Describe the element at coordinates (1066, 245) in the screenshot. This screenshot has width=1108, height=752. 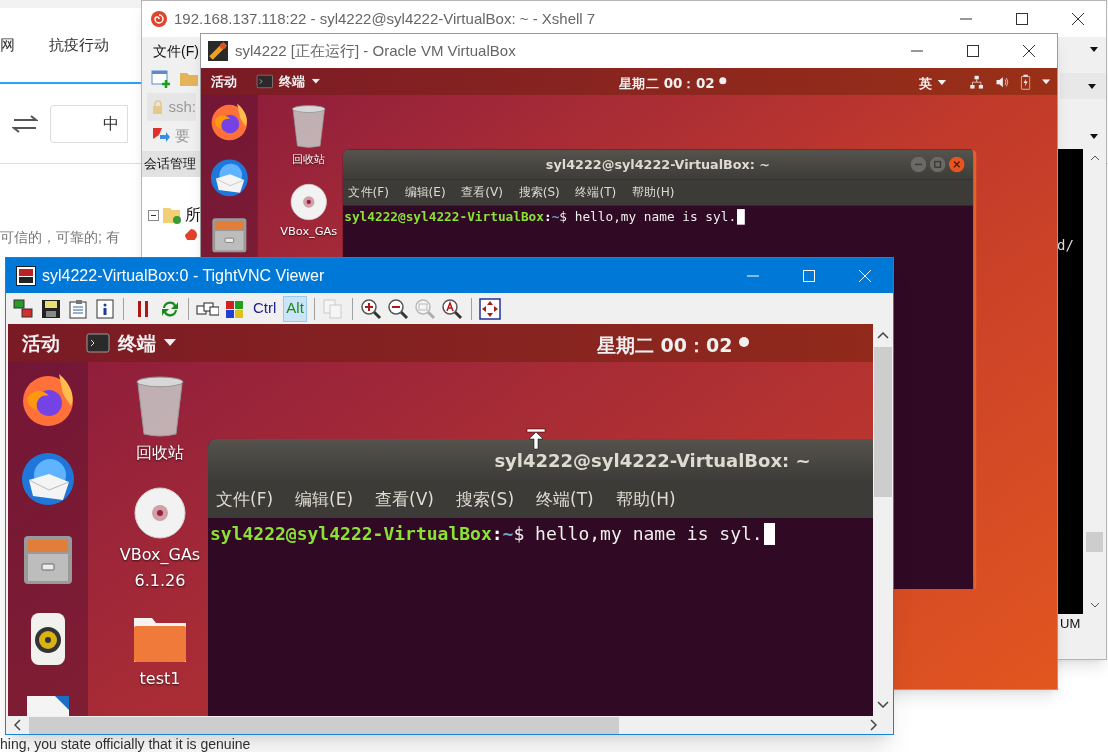
I see `terminal-text: d/` at that location.